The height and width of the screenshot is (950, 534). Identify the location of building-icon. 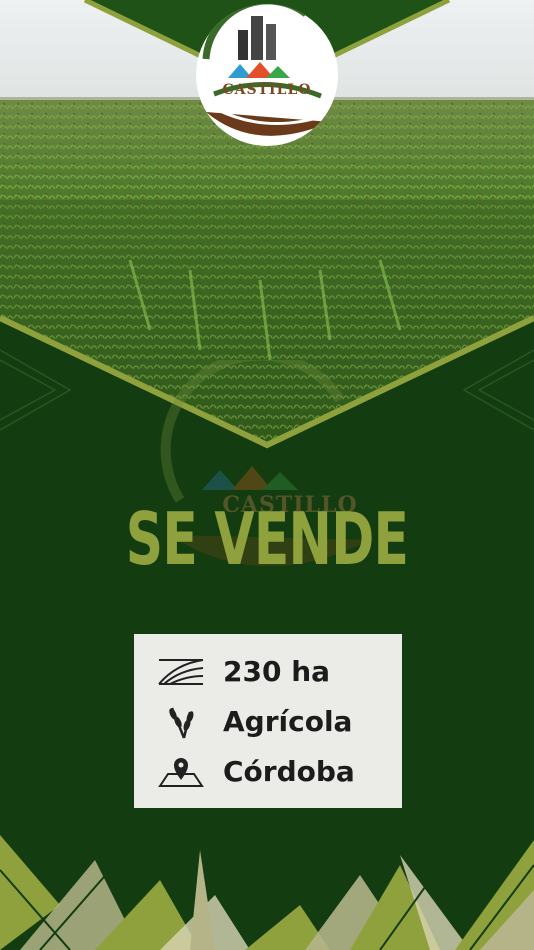
(243, 45).